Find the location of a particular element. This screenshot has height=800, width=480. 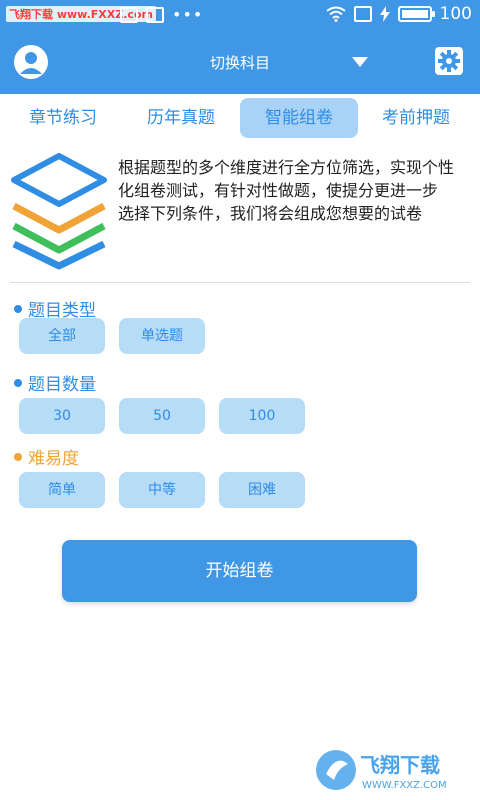

tab-bar: 章节练习 历年真题 智能组卷 考前押题 is located at coordinates (240, 118).